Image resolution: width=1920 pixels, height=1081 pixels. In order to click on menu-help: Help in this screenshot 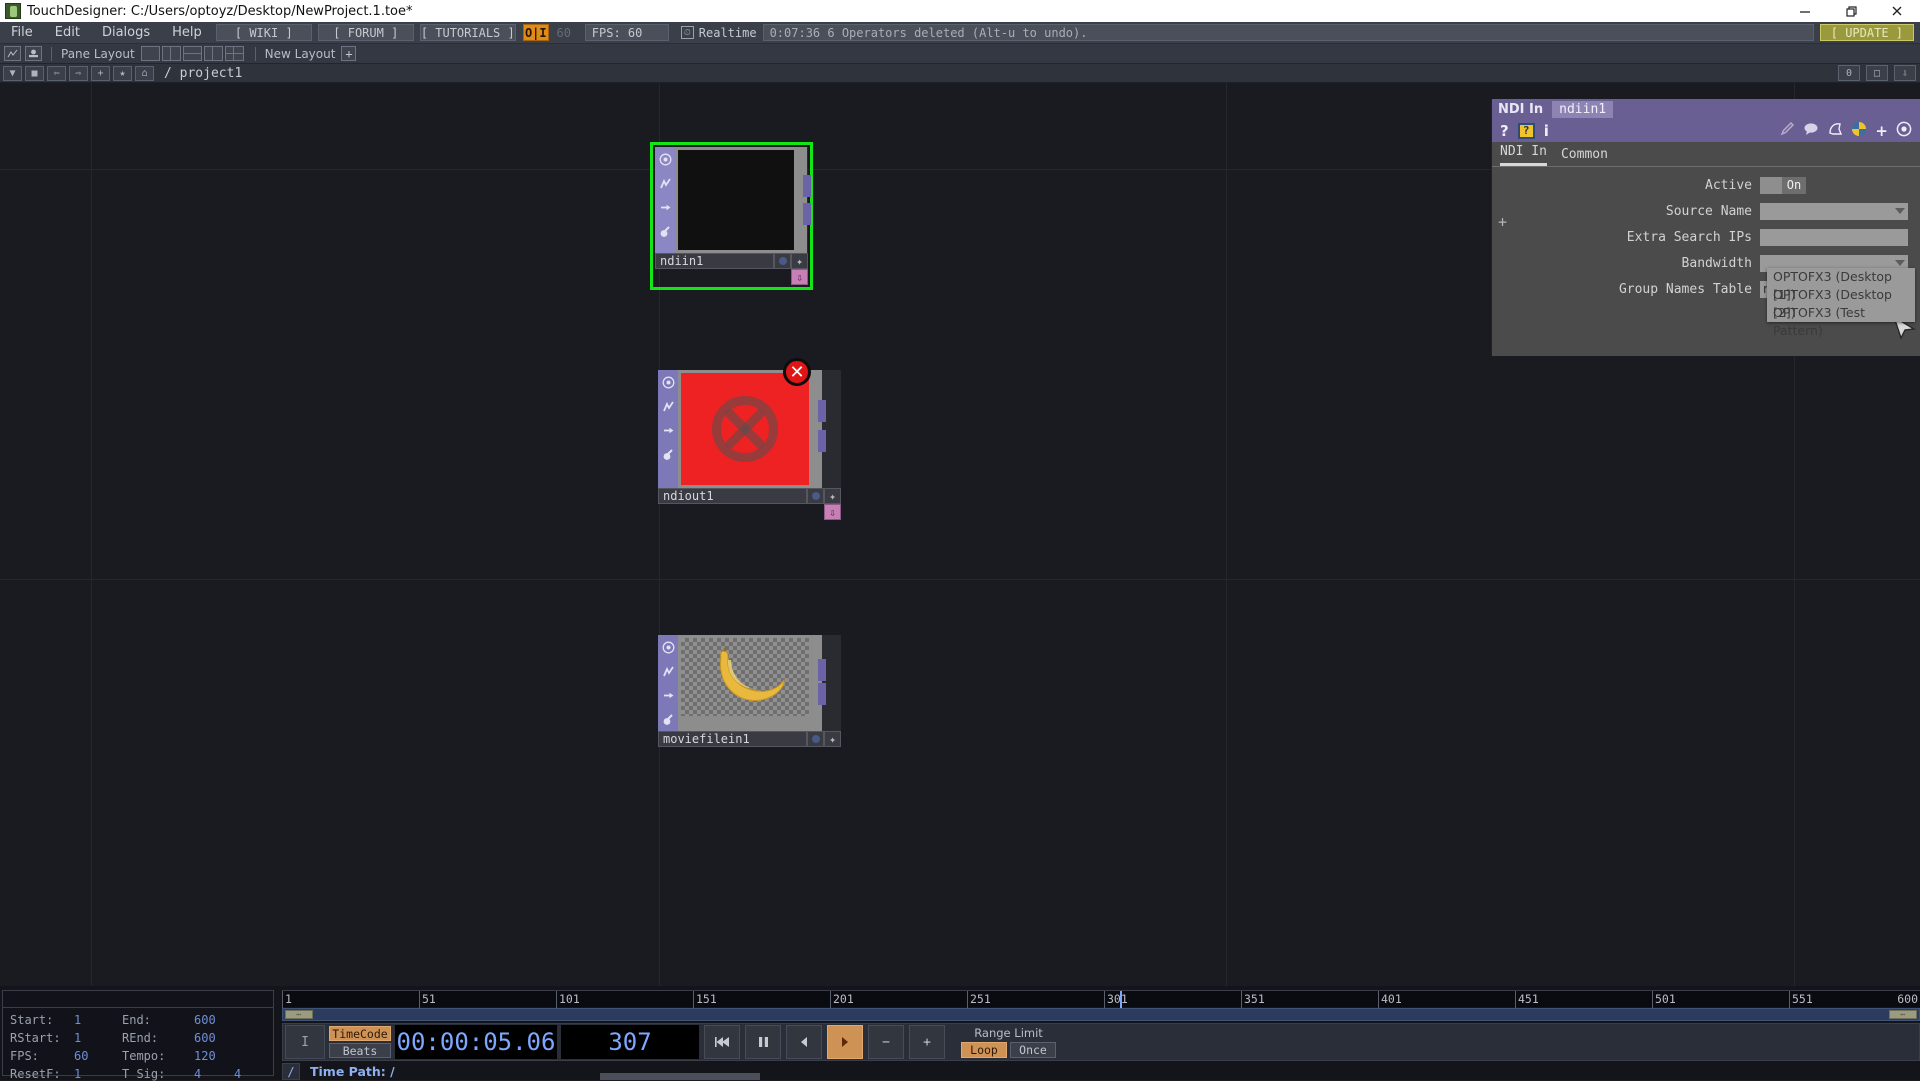, I will do `click(187, 33)`.